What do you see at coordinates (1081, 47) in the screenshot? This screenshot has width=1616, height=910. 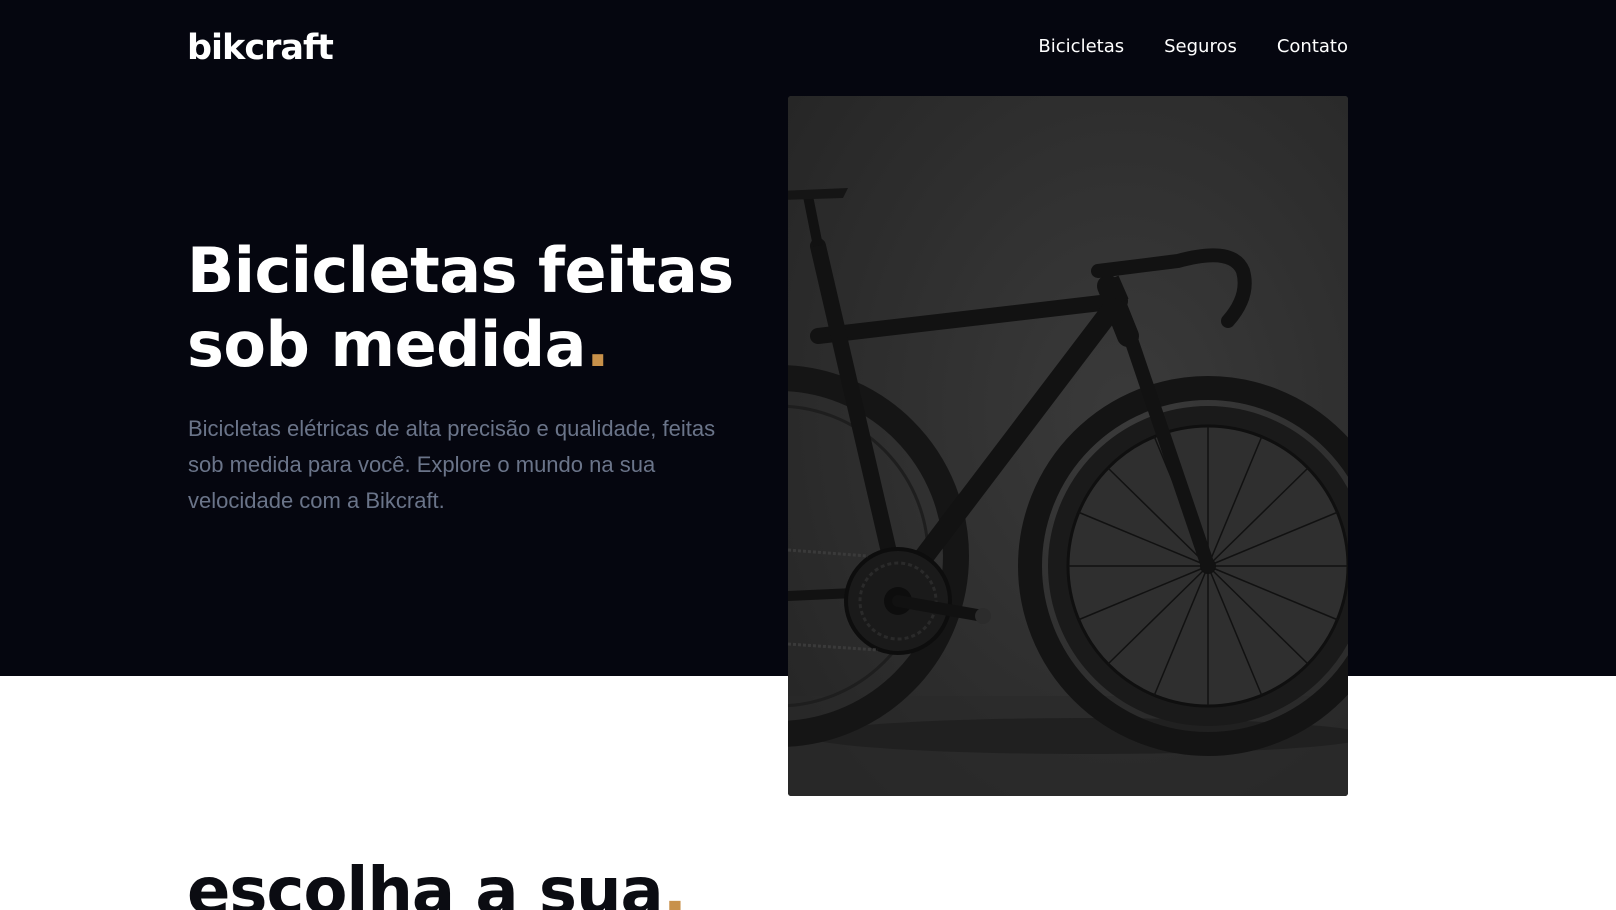 I see `nav-item-bicicletas: Bicicletas` at bounding box center [1081, 47].